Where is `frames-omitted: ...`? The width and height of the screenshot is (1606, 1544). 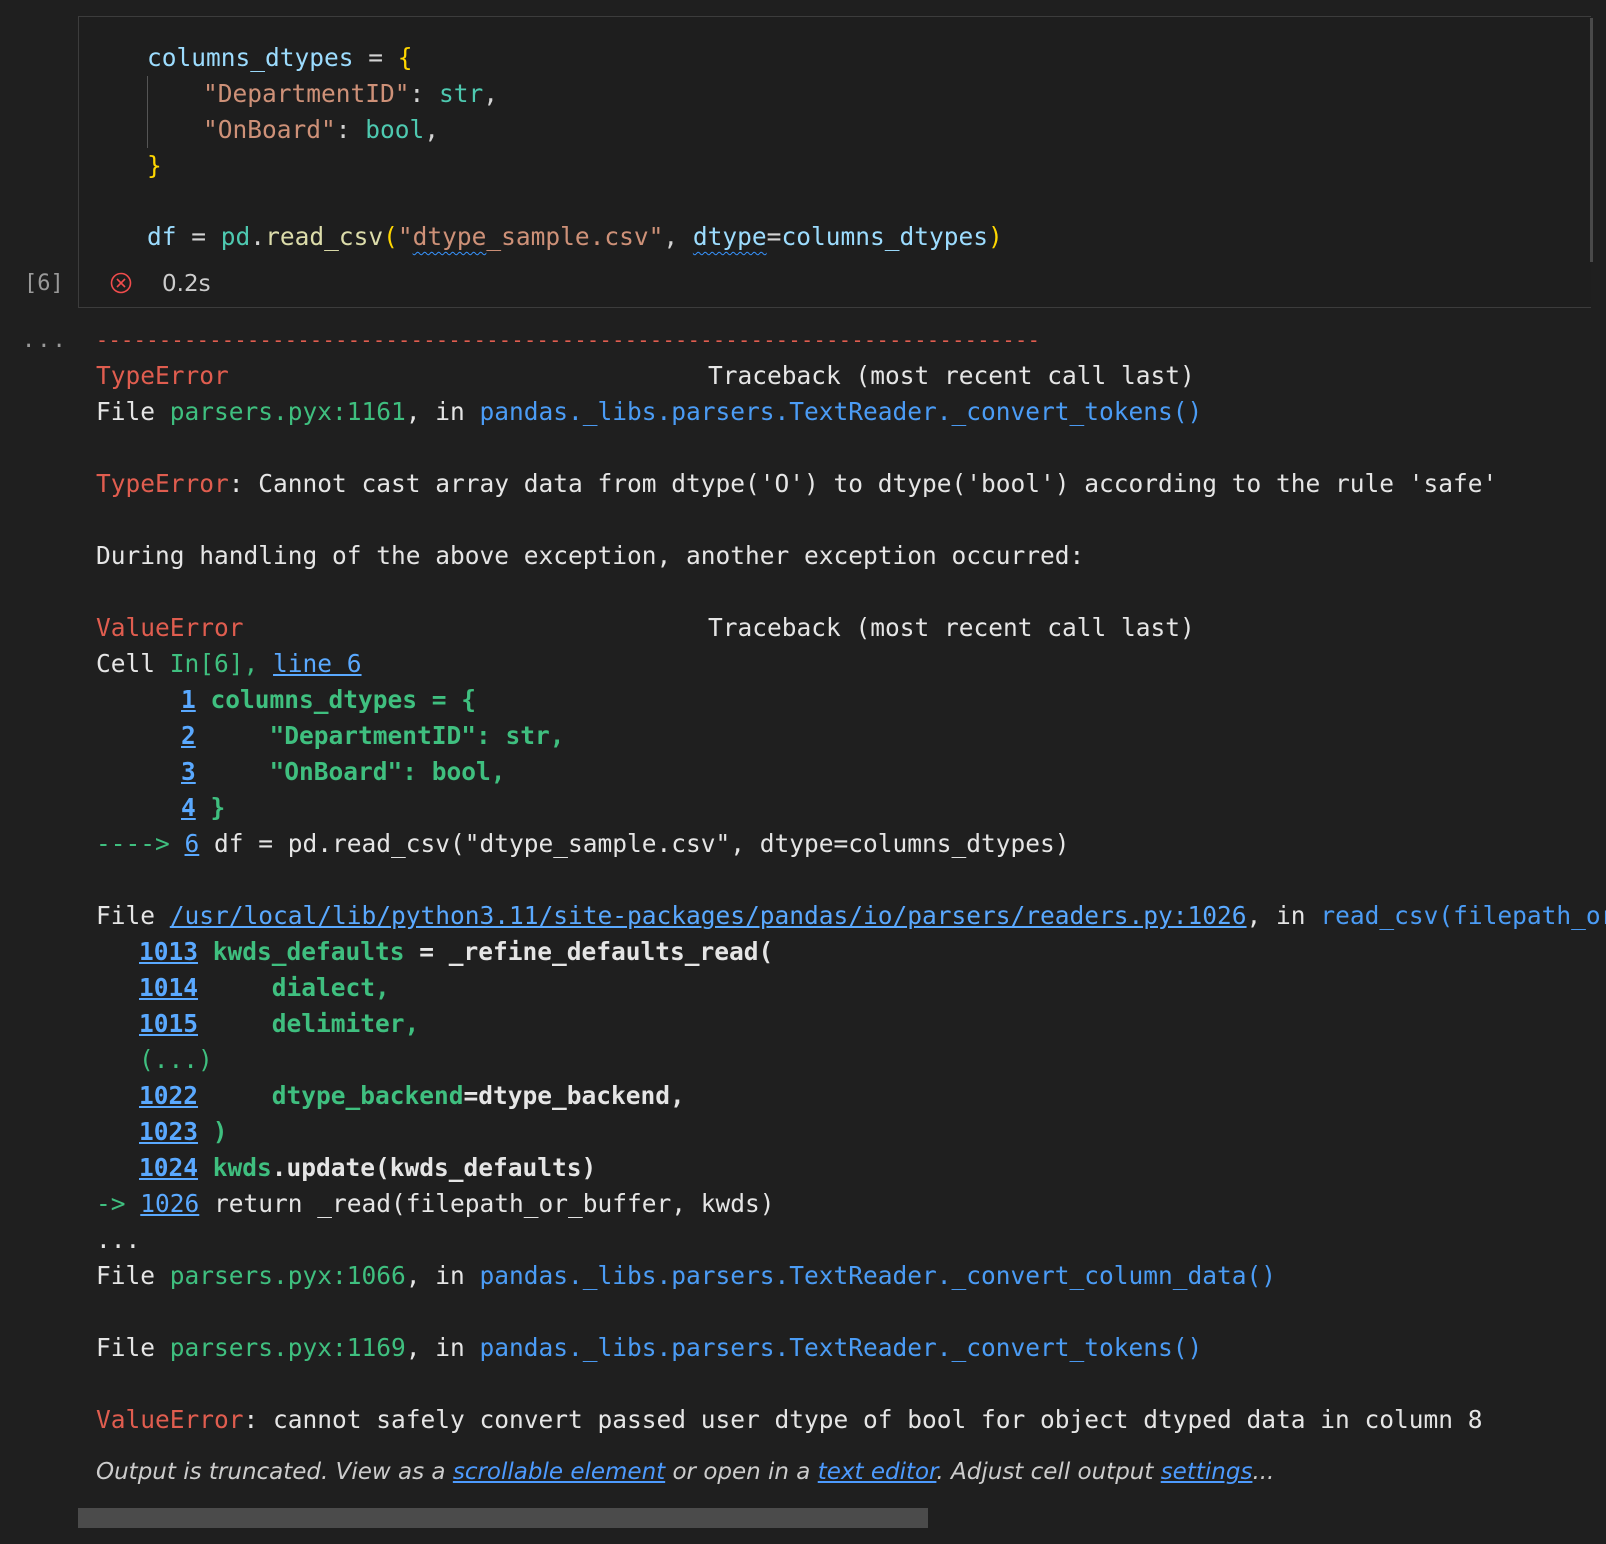
frames-omitted: ... is located at coordinates (118, 1239).